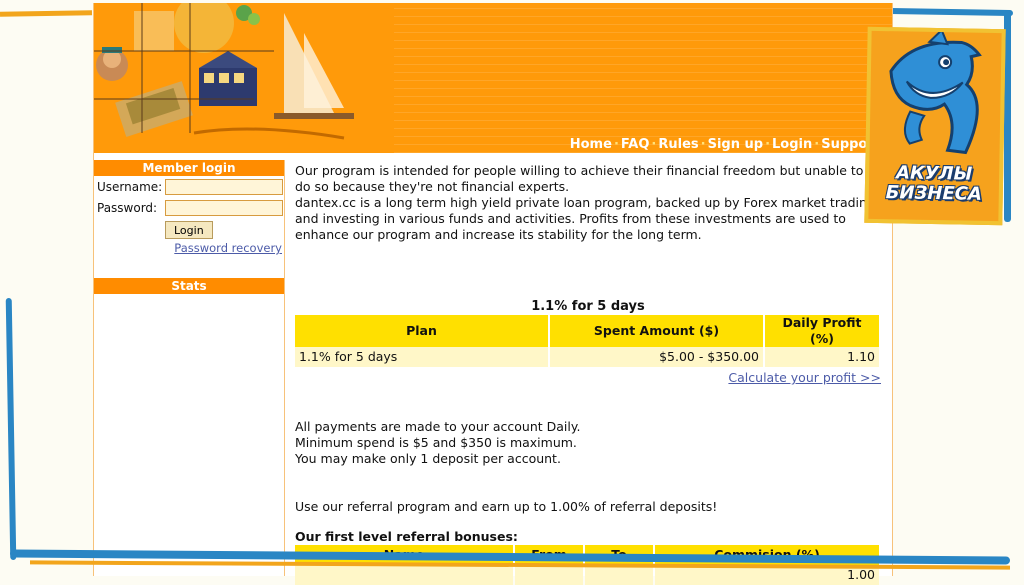  Describe the element at coordinates (678, 144) in the screenshot. I see `nav-rules-link: Rules` at that location.